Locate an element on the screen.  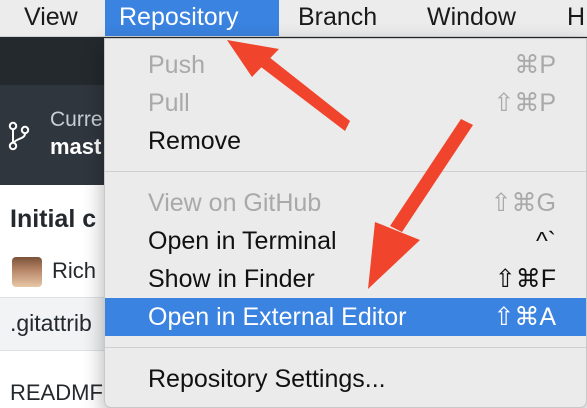
menu-item-shortcut: ^` is located at coordinates (545, 241).